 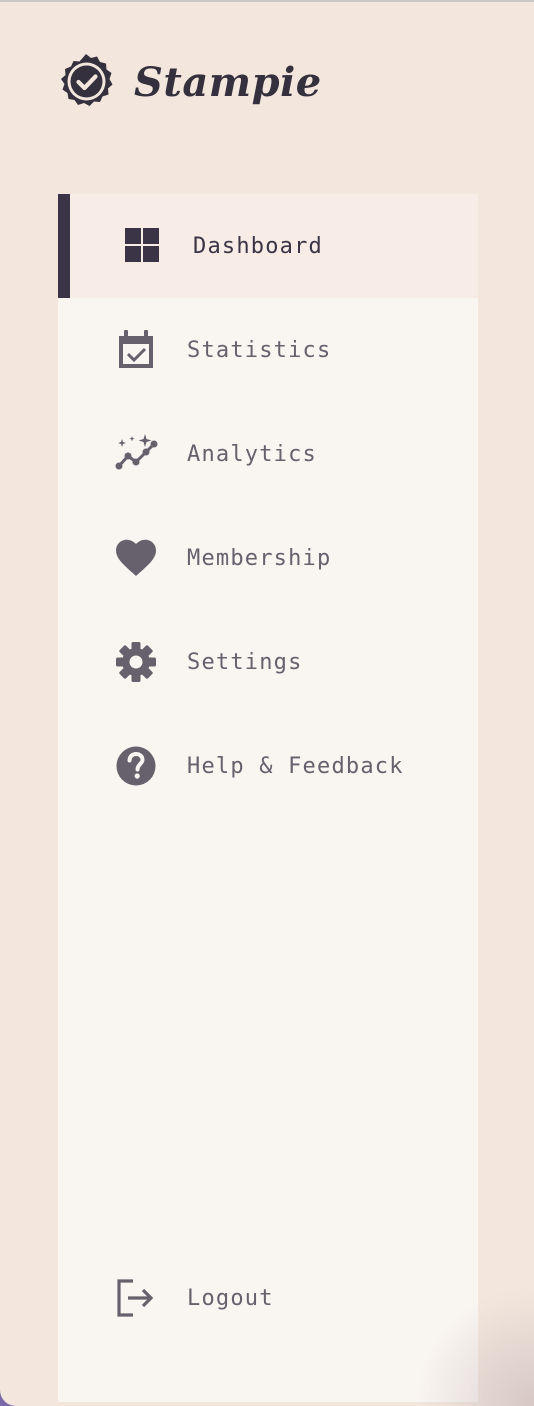 I want to click on badge-check-icon, so click(x=86, y=82).